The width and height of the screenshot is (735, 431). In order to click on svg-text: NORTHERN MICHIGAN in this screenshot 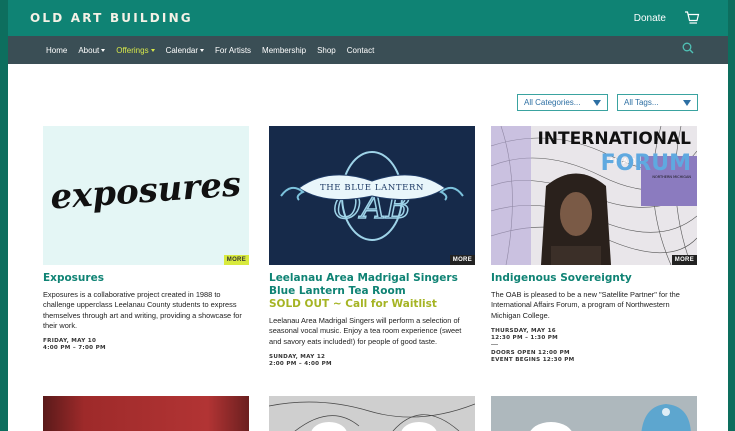, I will do `click(671, 177)`.